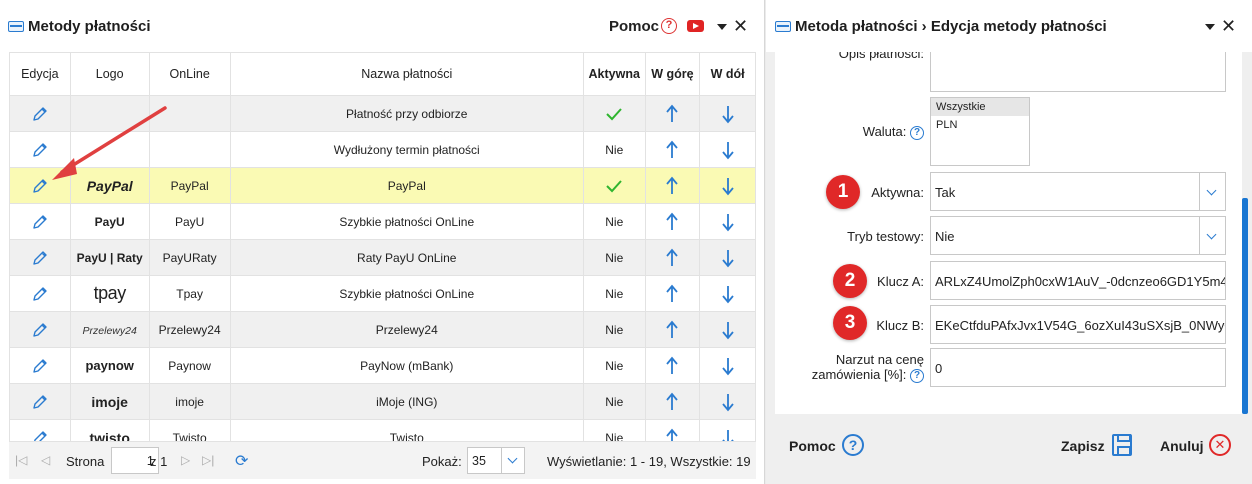  I want to click on table-row: tpay Tpay Szybkie płatności OnLine Nie, so click(382, 293).